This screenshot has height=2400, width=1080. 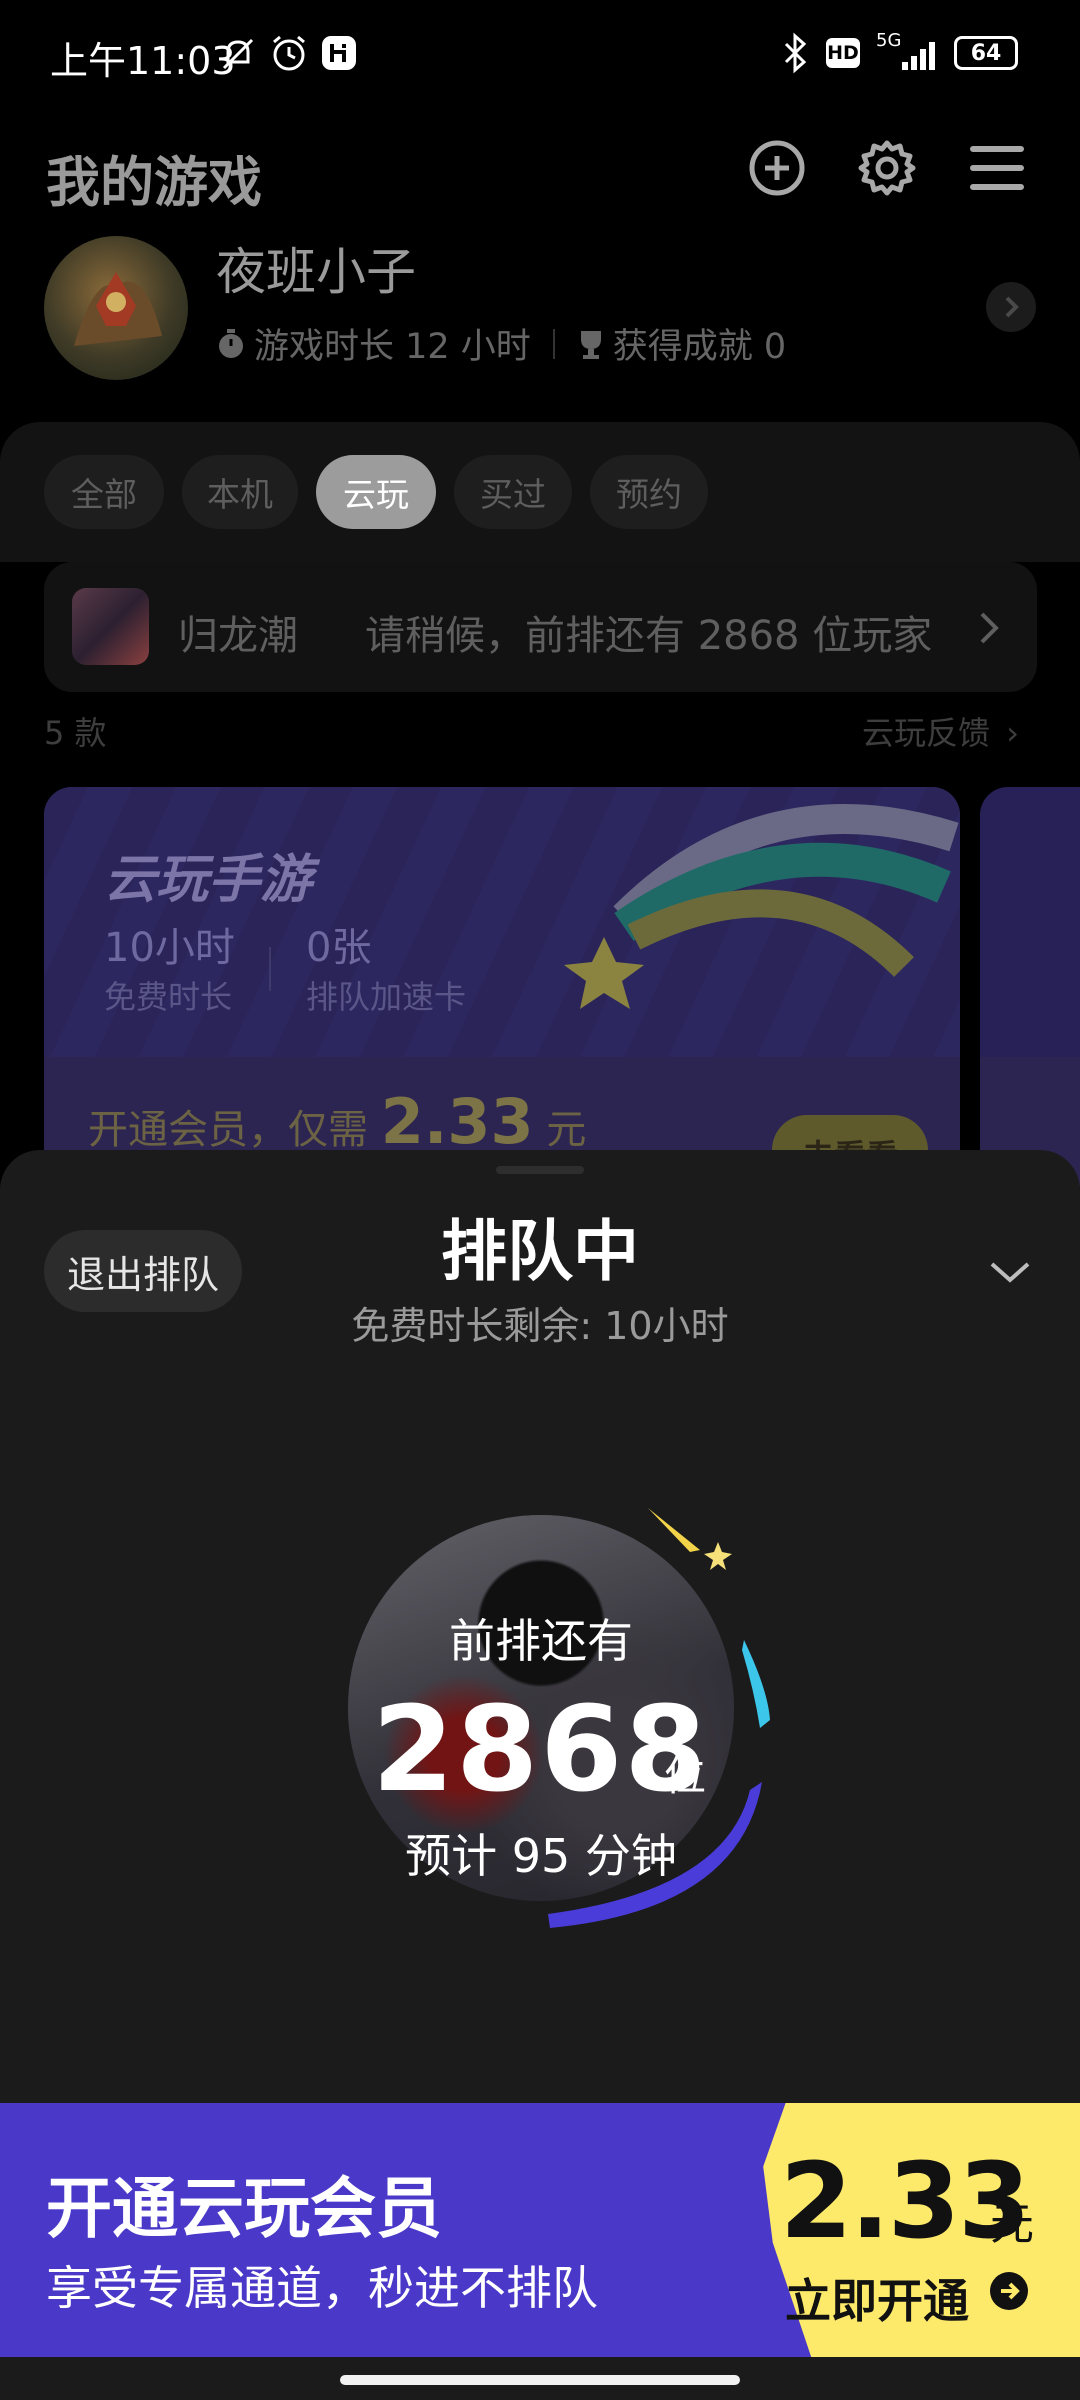 I want to click on accel-card-label: 排队加速卡, so click(x=386, y=997).